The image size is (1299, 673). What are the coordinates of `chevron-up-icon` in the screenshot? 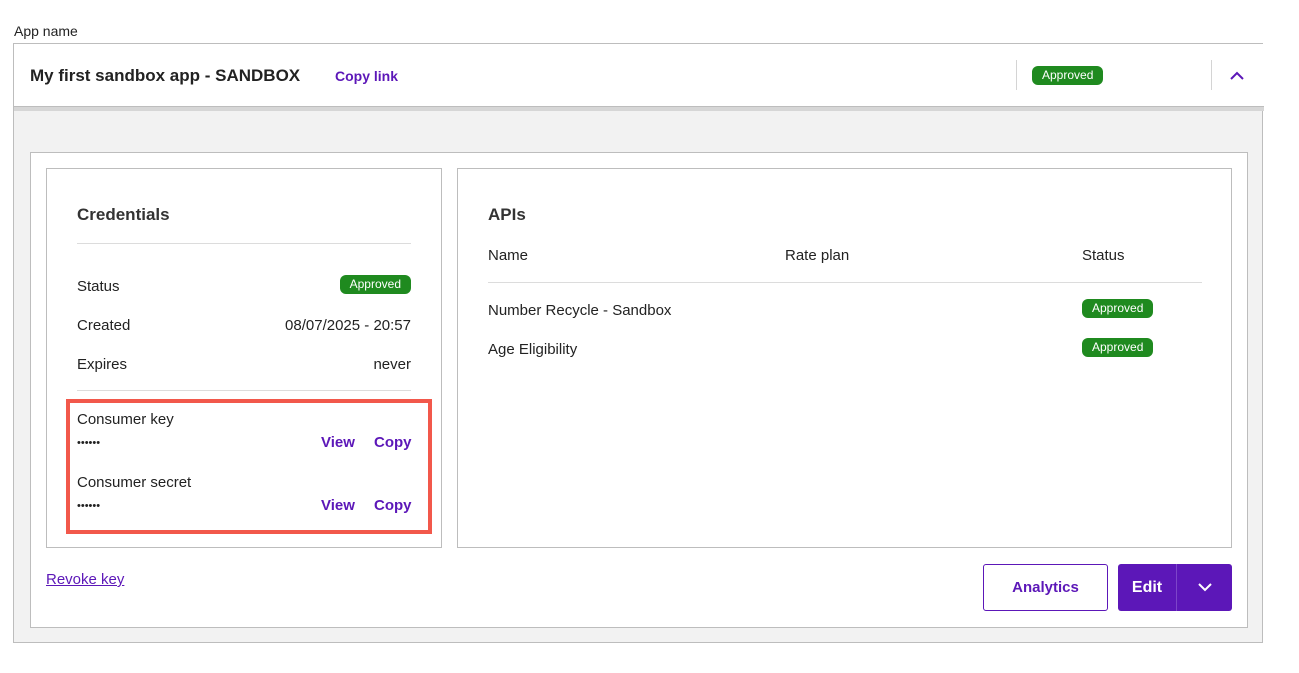 It's located at (1237, 75).